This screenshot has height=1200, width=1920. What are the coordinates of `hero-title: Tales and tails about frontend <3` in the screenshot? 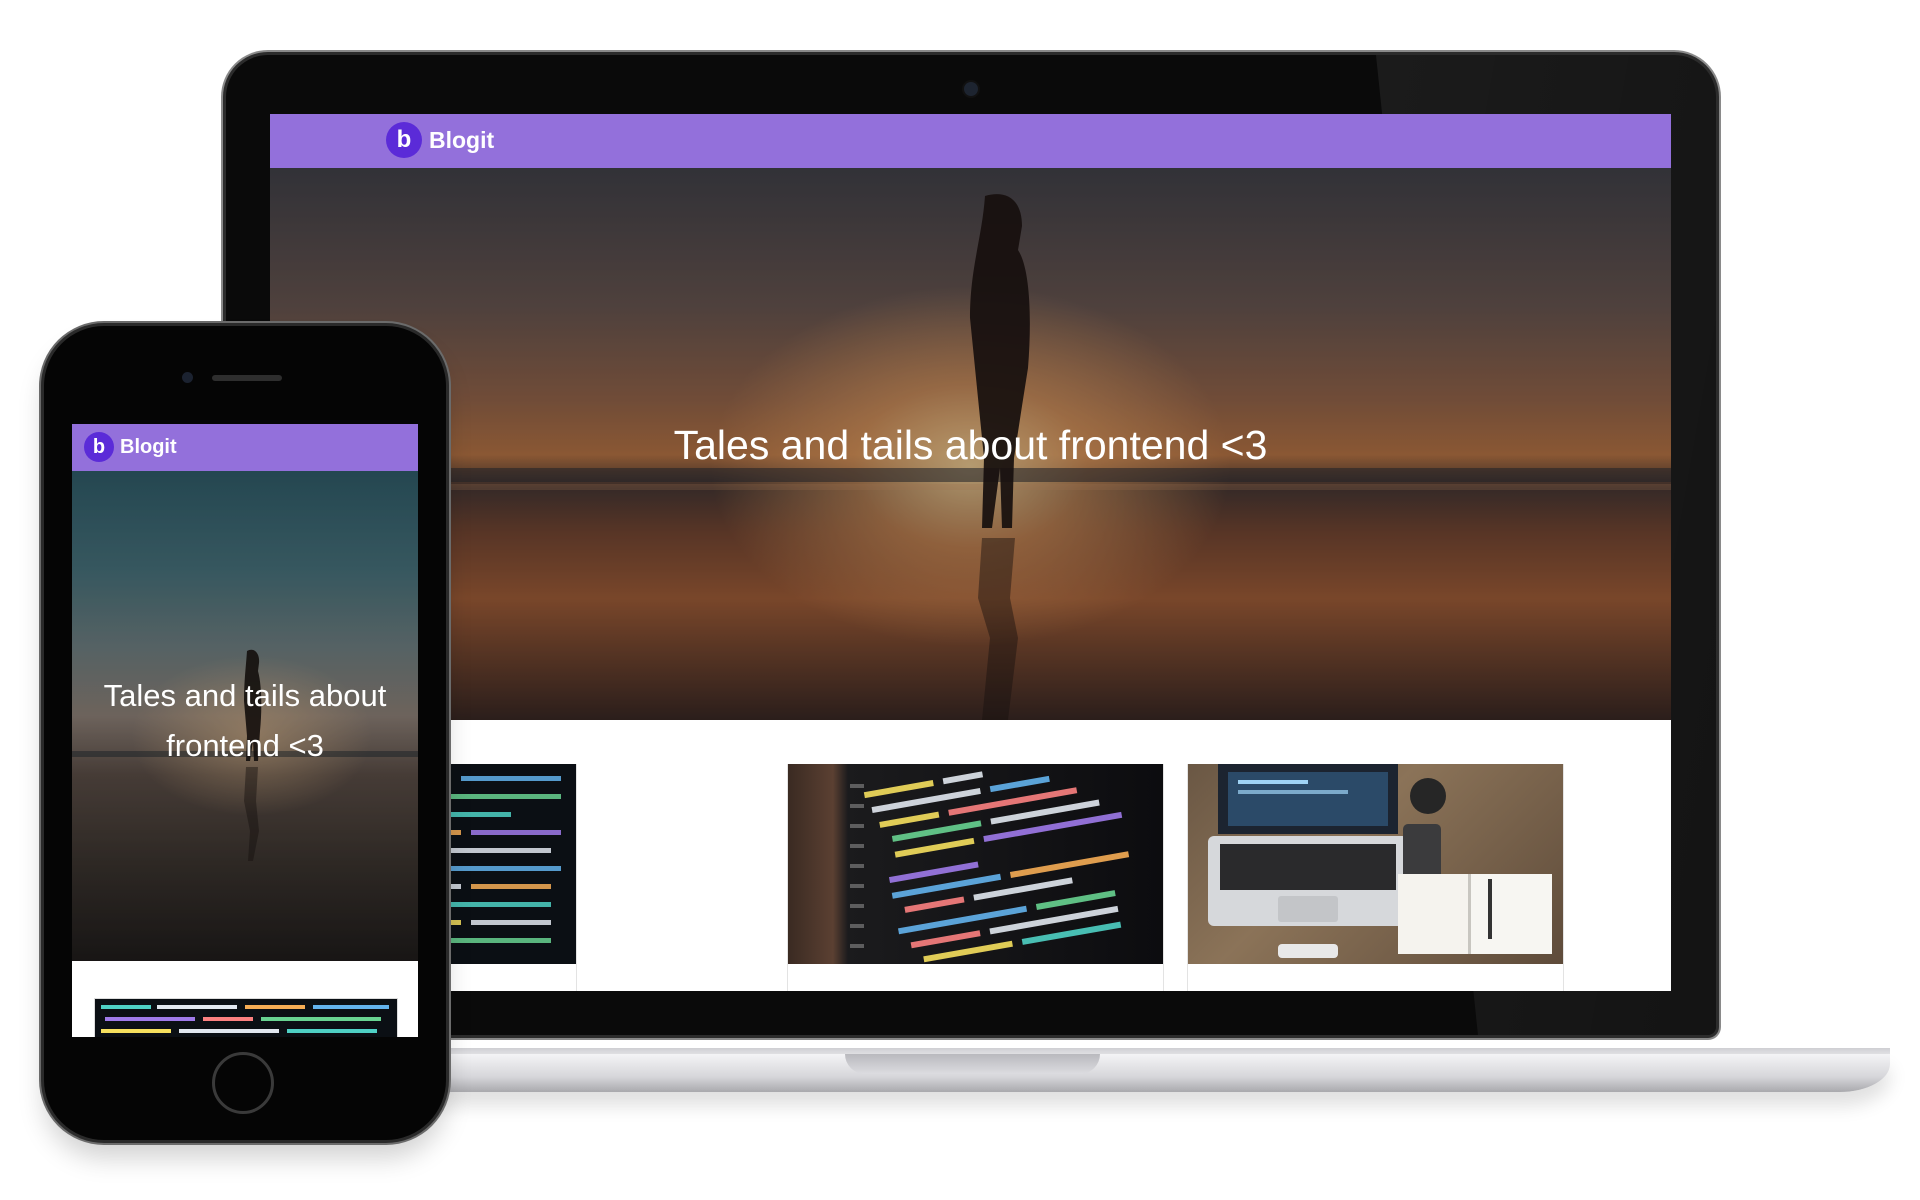 It's located at (970, 445).